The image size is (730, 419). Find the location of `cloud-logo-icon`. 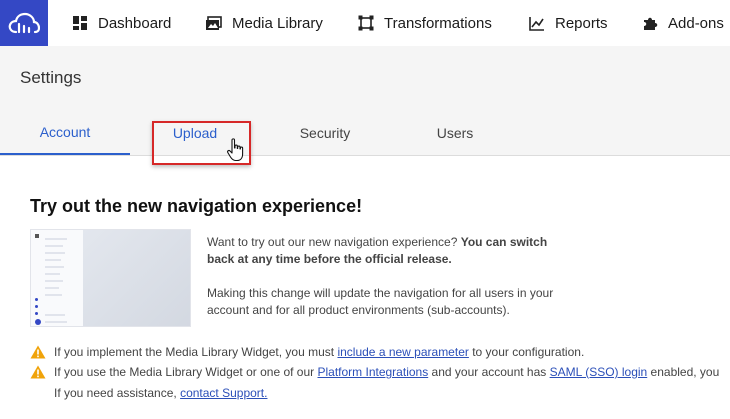

cloud-logo-icon is located at coordinates (24, 23).